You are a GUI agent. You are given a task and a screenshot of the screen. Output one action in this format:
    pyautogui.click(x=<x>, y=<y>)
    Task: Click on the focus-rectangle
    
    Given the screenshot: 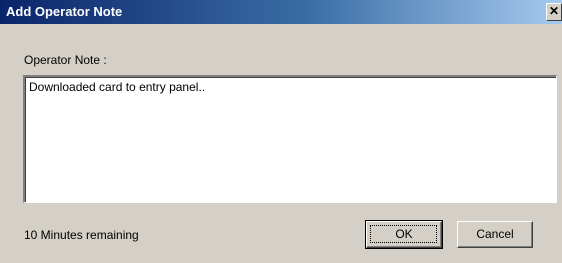 What is the action you would take?
    pyautogui.click(x=403, y=234)
    